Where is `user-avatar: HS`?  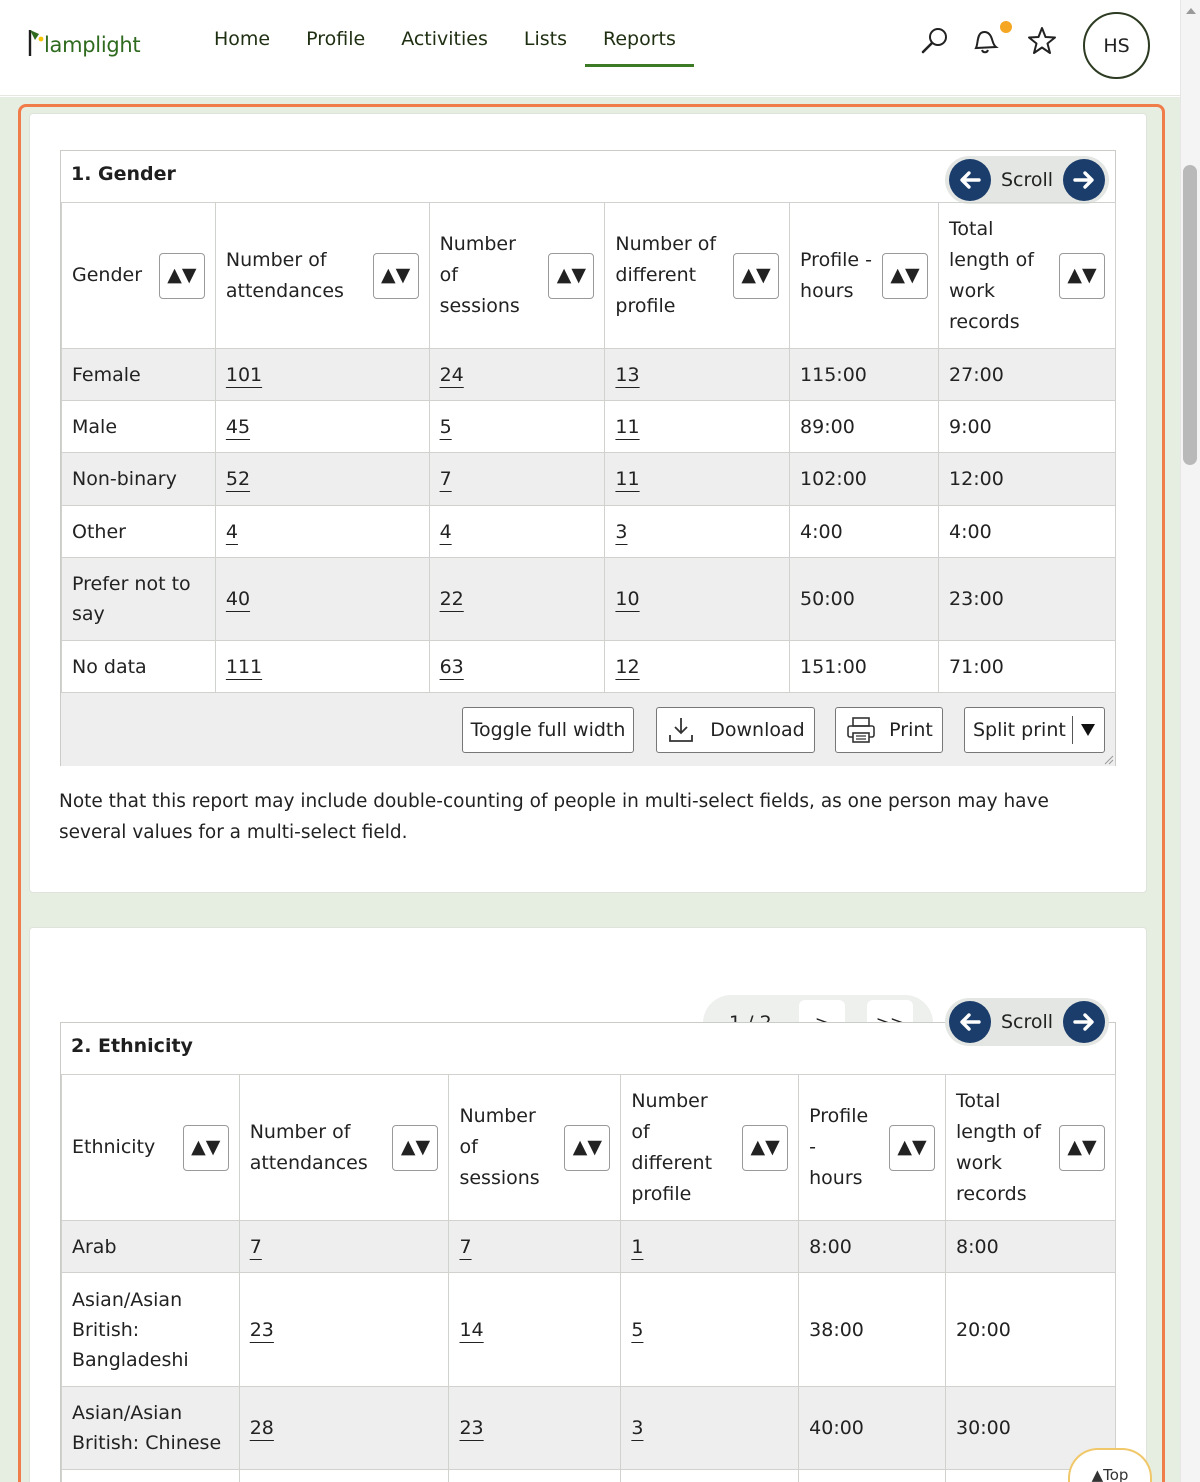 user-avatar: HS is located at coordinates (1116, 45).